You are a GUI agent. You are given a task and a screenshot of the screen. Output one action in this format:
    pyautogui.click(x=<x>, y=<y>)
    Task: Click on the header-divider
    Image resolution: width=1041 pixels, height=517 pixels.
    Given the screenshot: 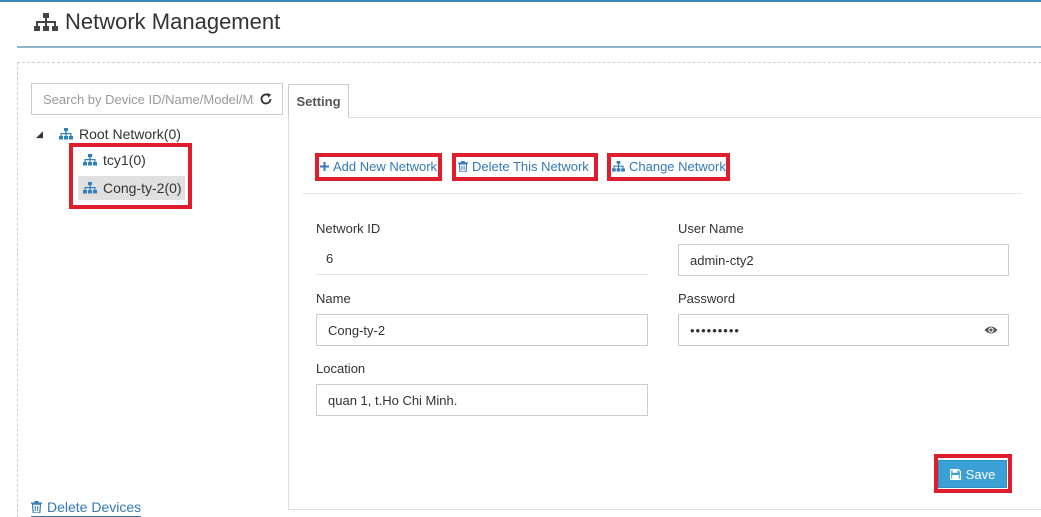 What is the action you would take?
    pyautogui.click(x=529, y=47)
    